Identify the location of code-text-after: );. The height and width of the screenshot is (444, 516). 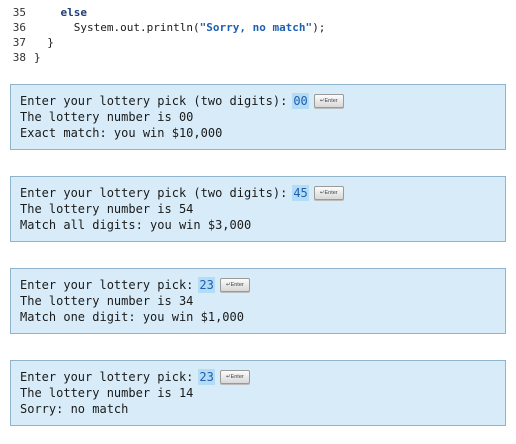
(319, 27).